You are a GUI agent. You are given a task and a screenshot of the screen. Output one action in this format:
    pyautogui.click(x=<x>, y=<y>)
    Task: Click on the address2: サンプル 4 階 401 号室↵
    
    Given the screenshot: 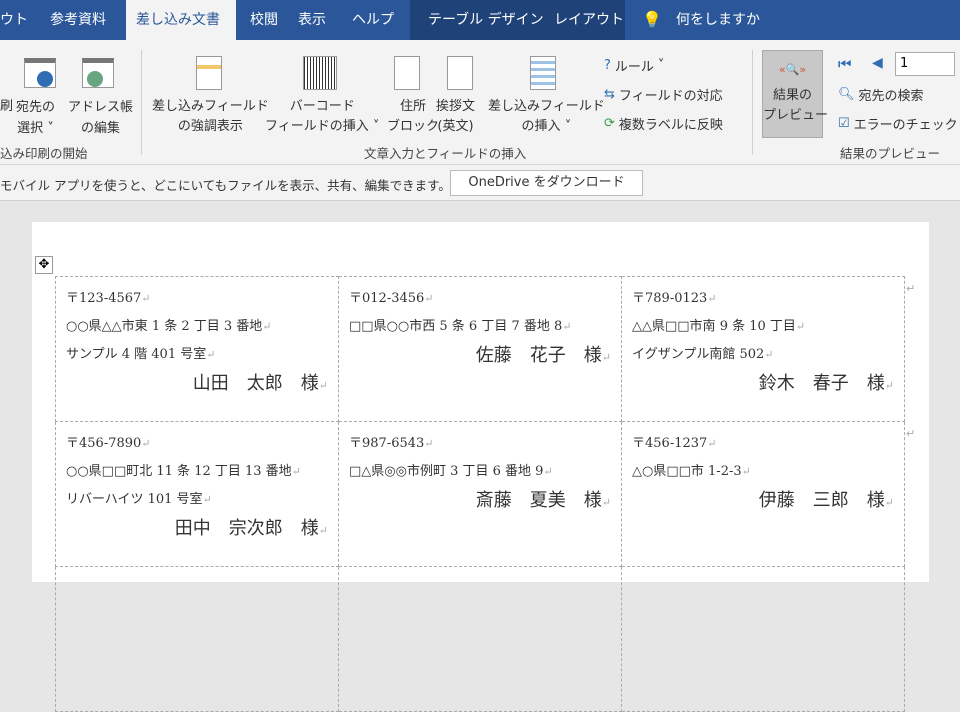 What is the action you would take?
    pyautogui.click(x=141, y=354)
    